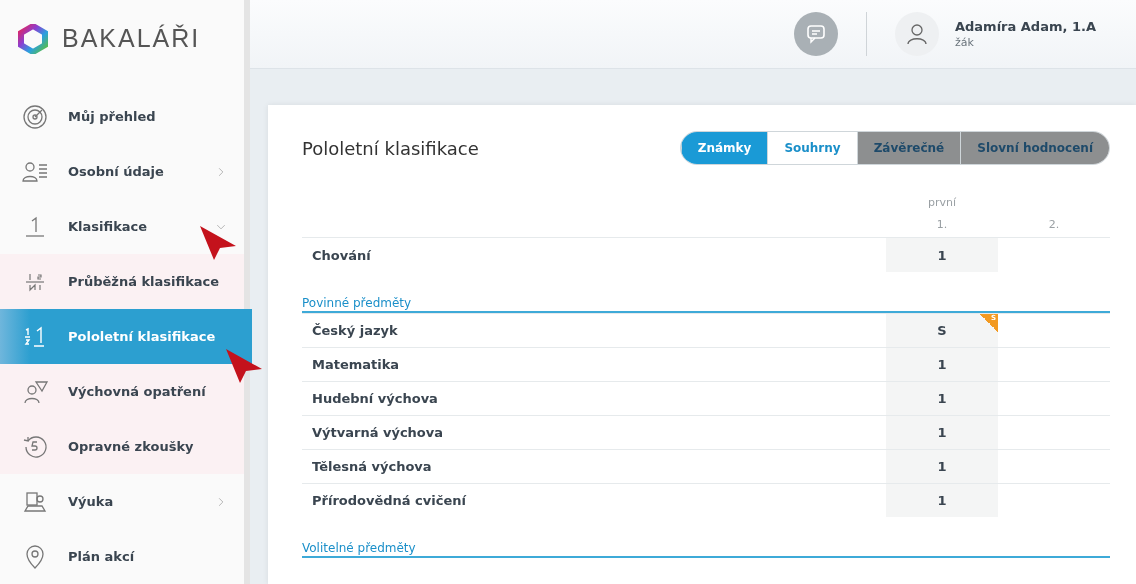 The image size is (1136, 584). I want to click on subject-cell-text: Tělesná výchova, so click(372, 467).